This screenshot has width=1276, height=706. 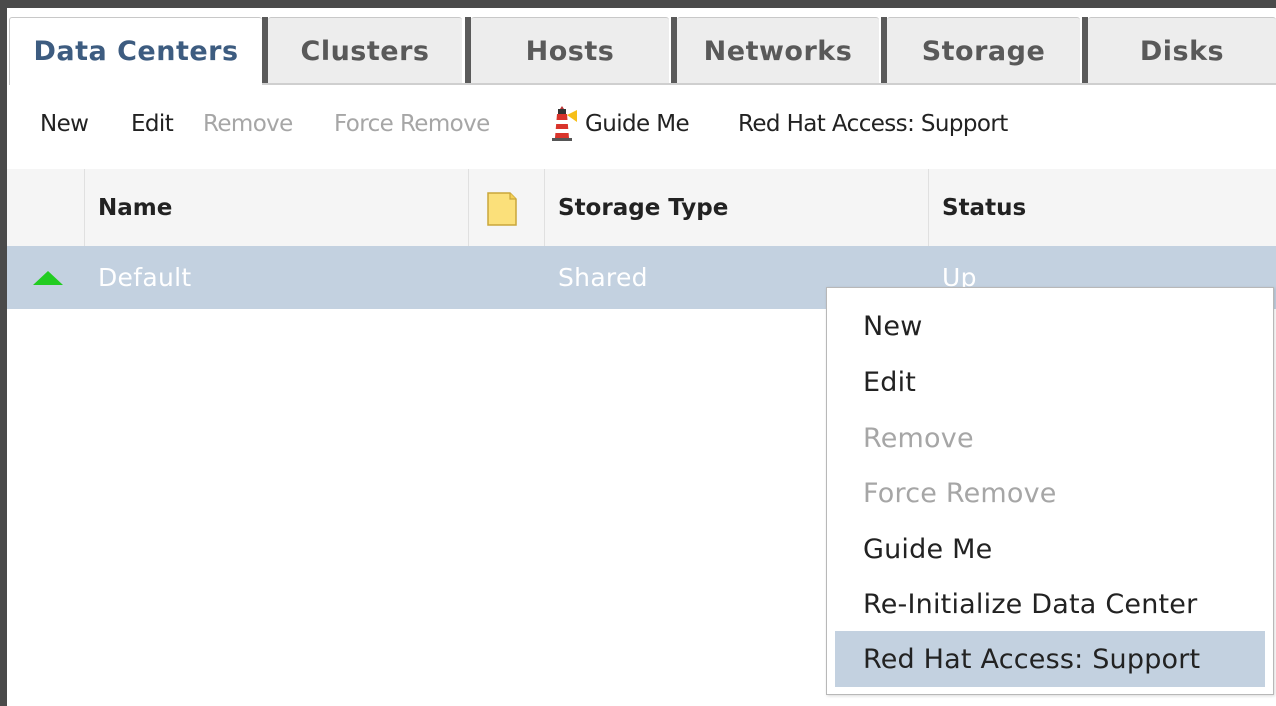 I want to click on tab-networks: Networks, so click(x=778, y=50).